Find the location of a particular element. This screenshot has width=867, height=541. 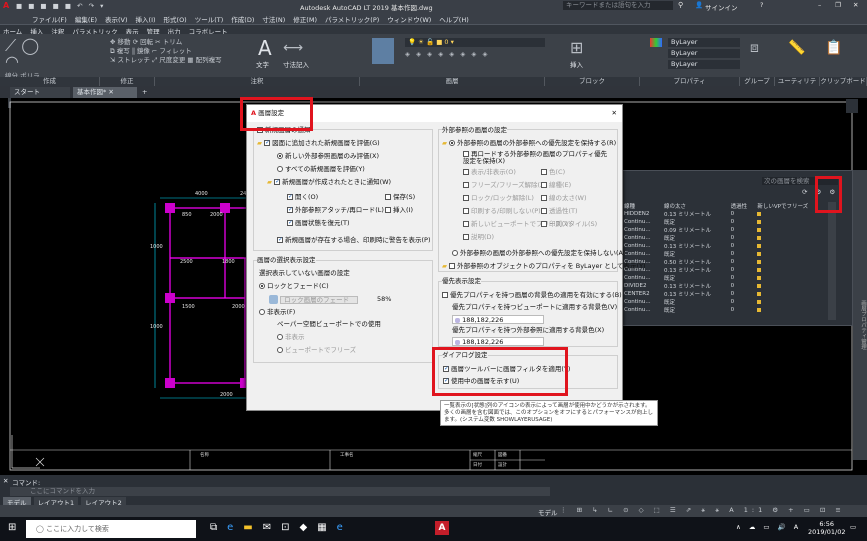

lock-fade-radio: ロックとフェード(C) is located at coordinates (294, 286).